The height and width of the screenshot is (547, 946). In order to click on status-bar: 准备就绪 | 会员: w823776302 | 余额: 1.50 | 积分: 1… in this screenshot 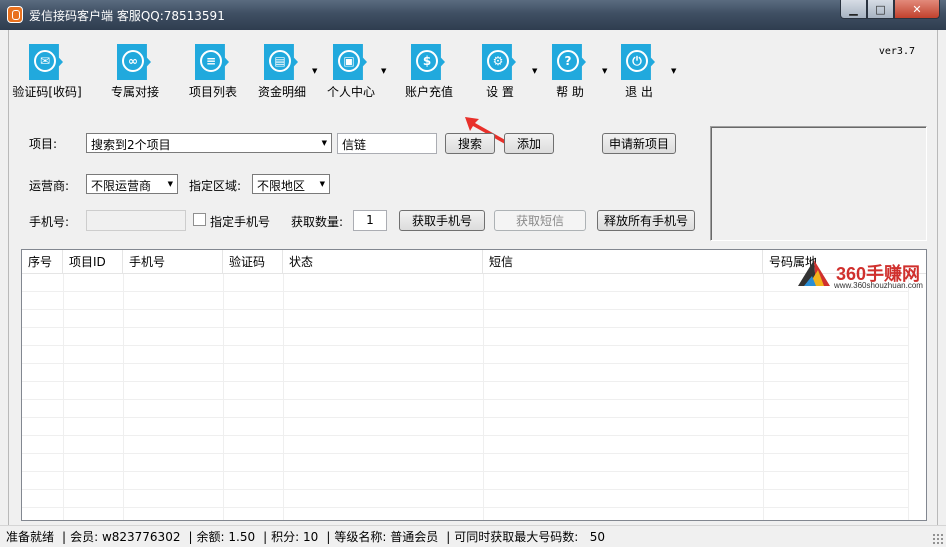, I will do `click(473, 536)`.